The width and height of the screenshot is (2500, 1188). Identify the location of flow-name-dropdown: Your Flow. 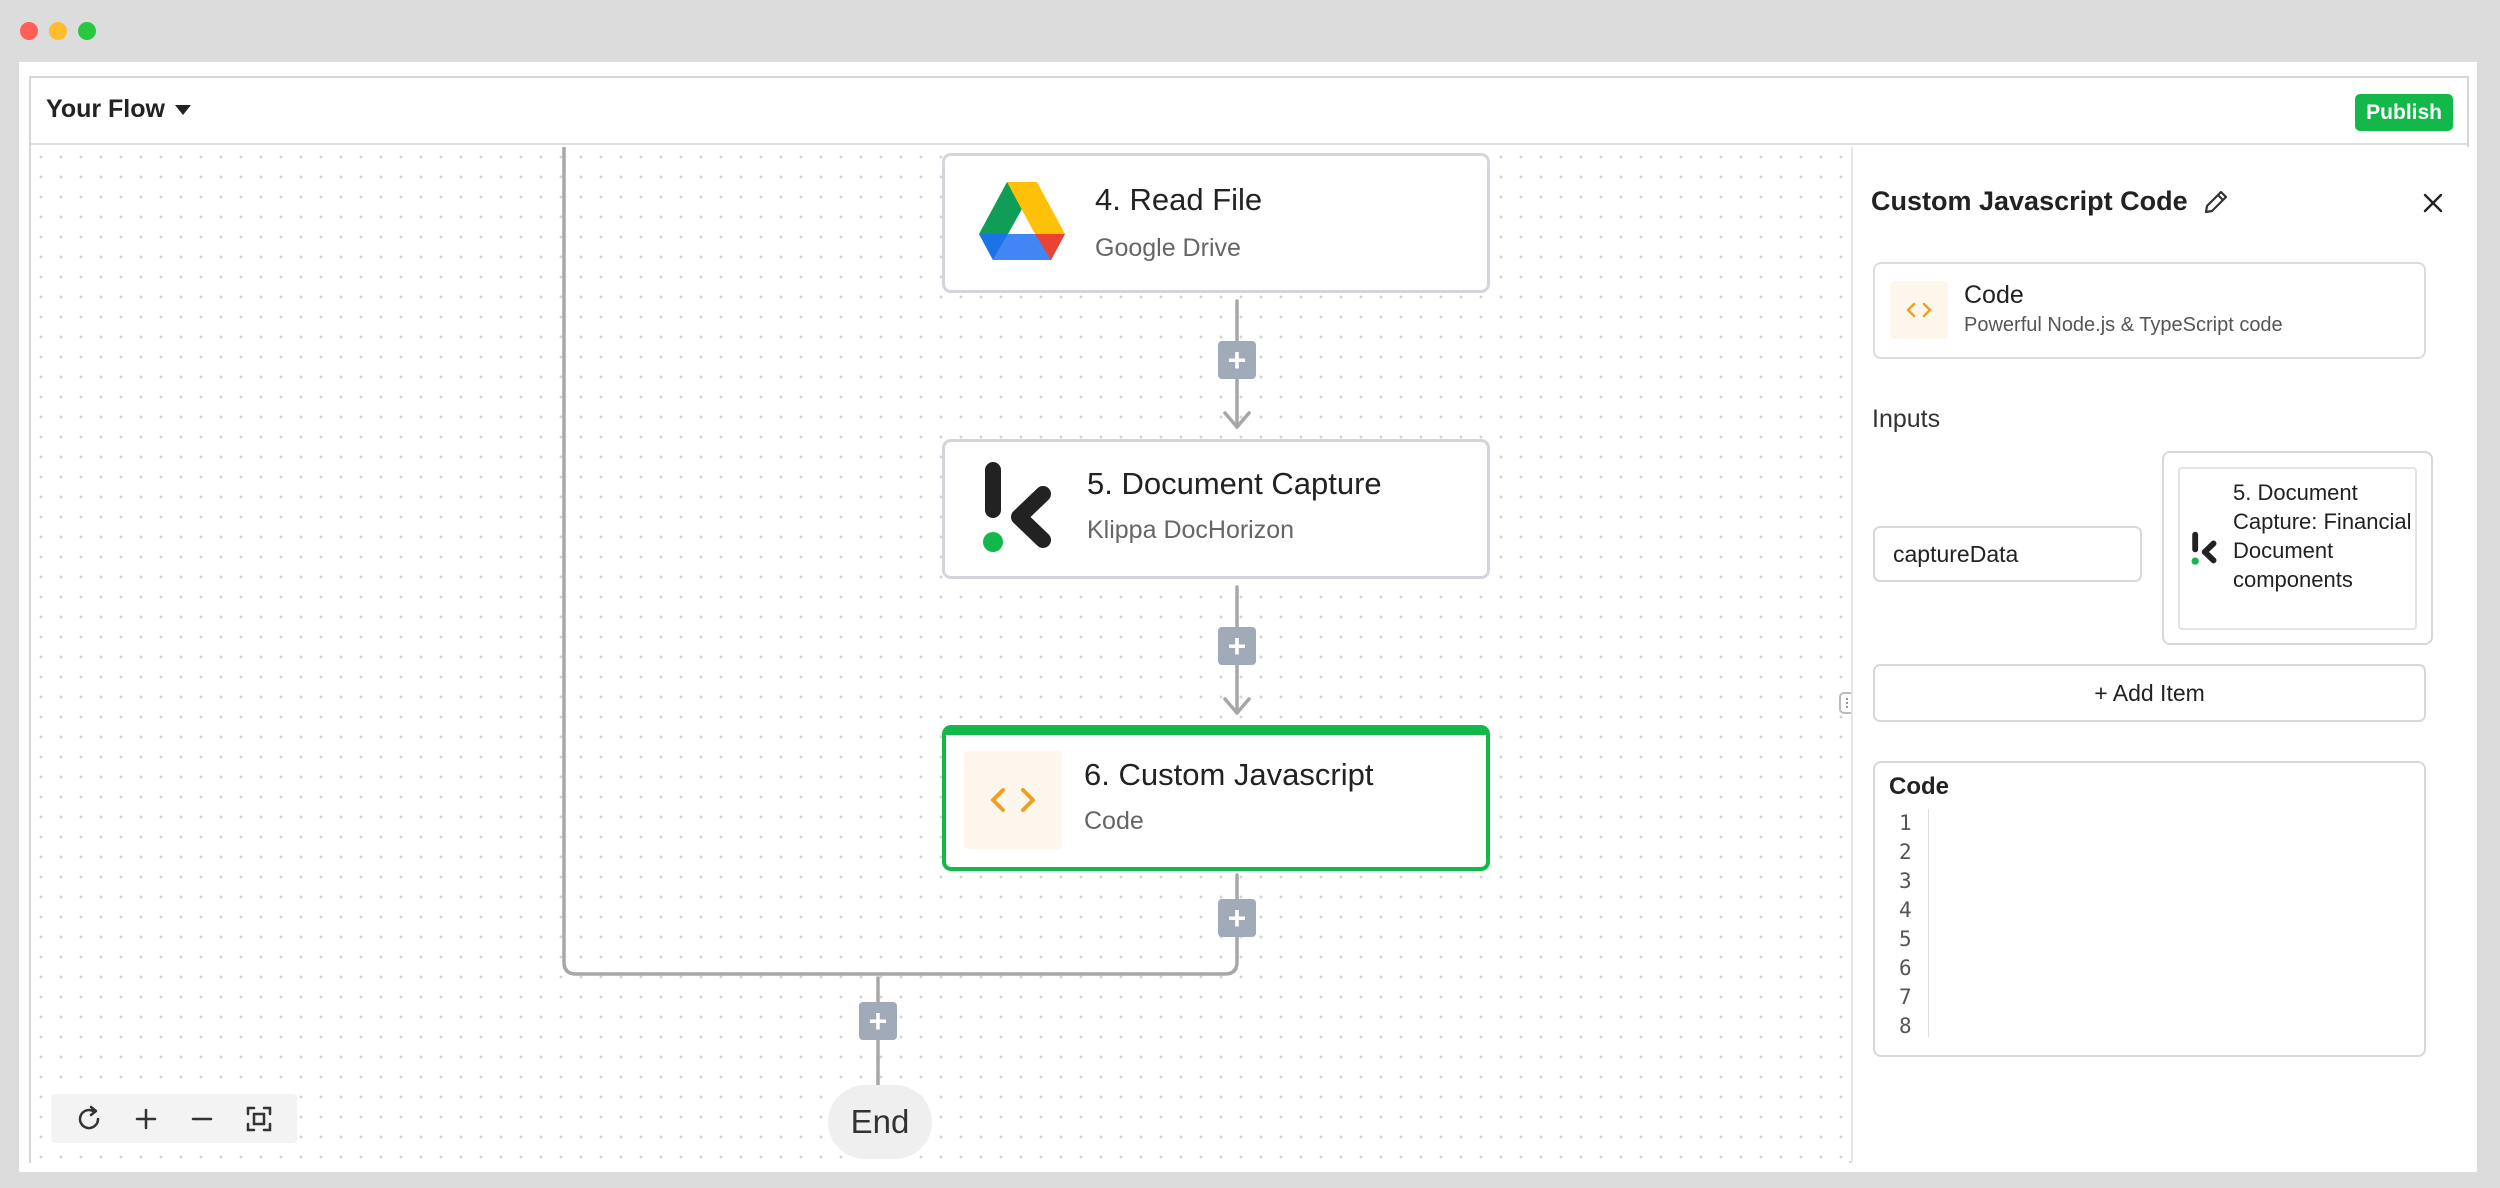
(118, 109).